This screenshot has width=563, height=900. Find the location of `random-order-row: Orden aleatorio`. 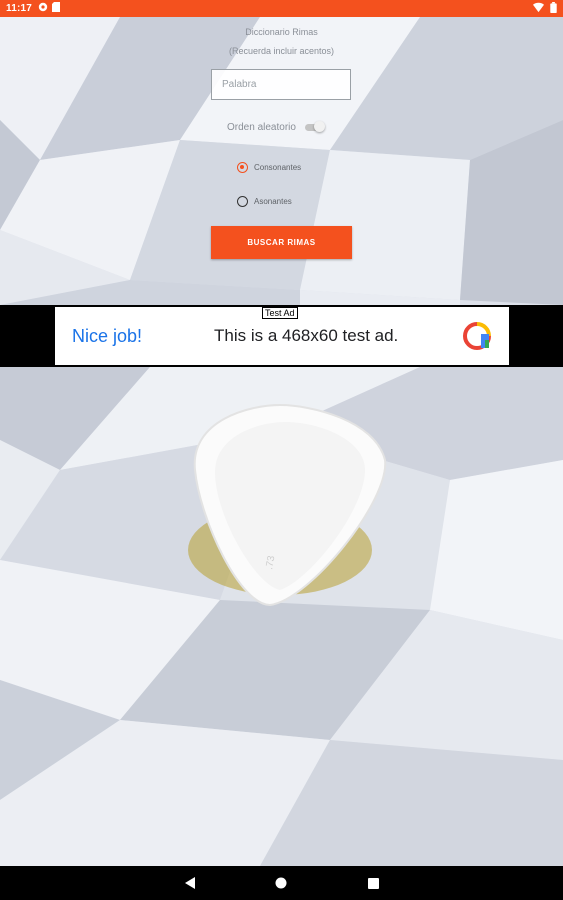

random-order-row: Orden aleatorio is located at coordinates (276, 127).